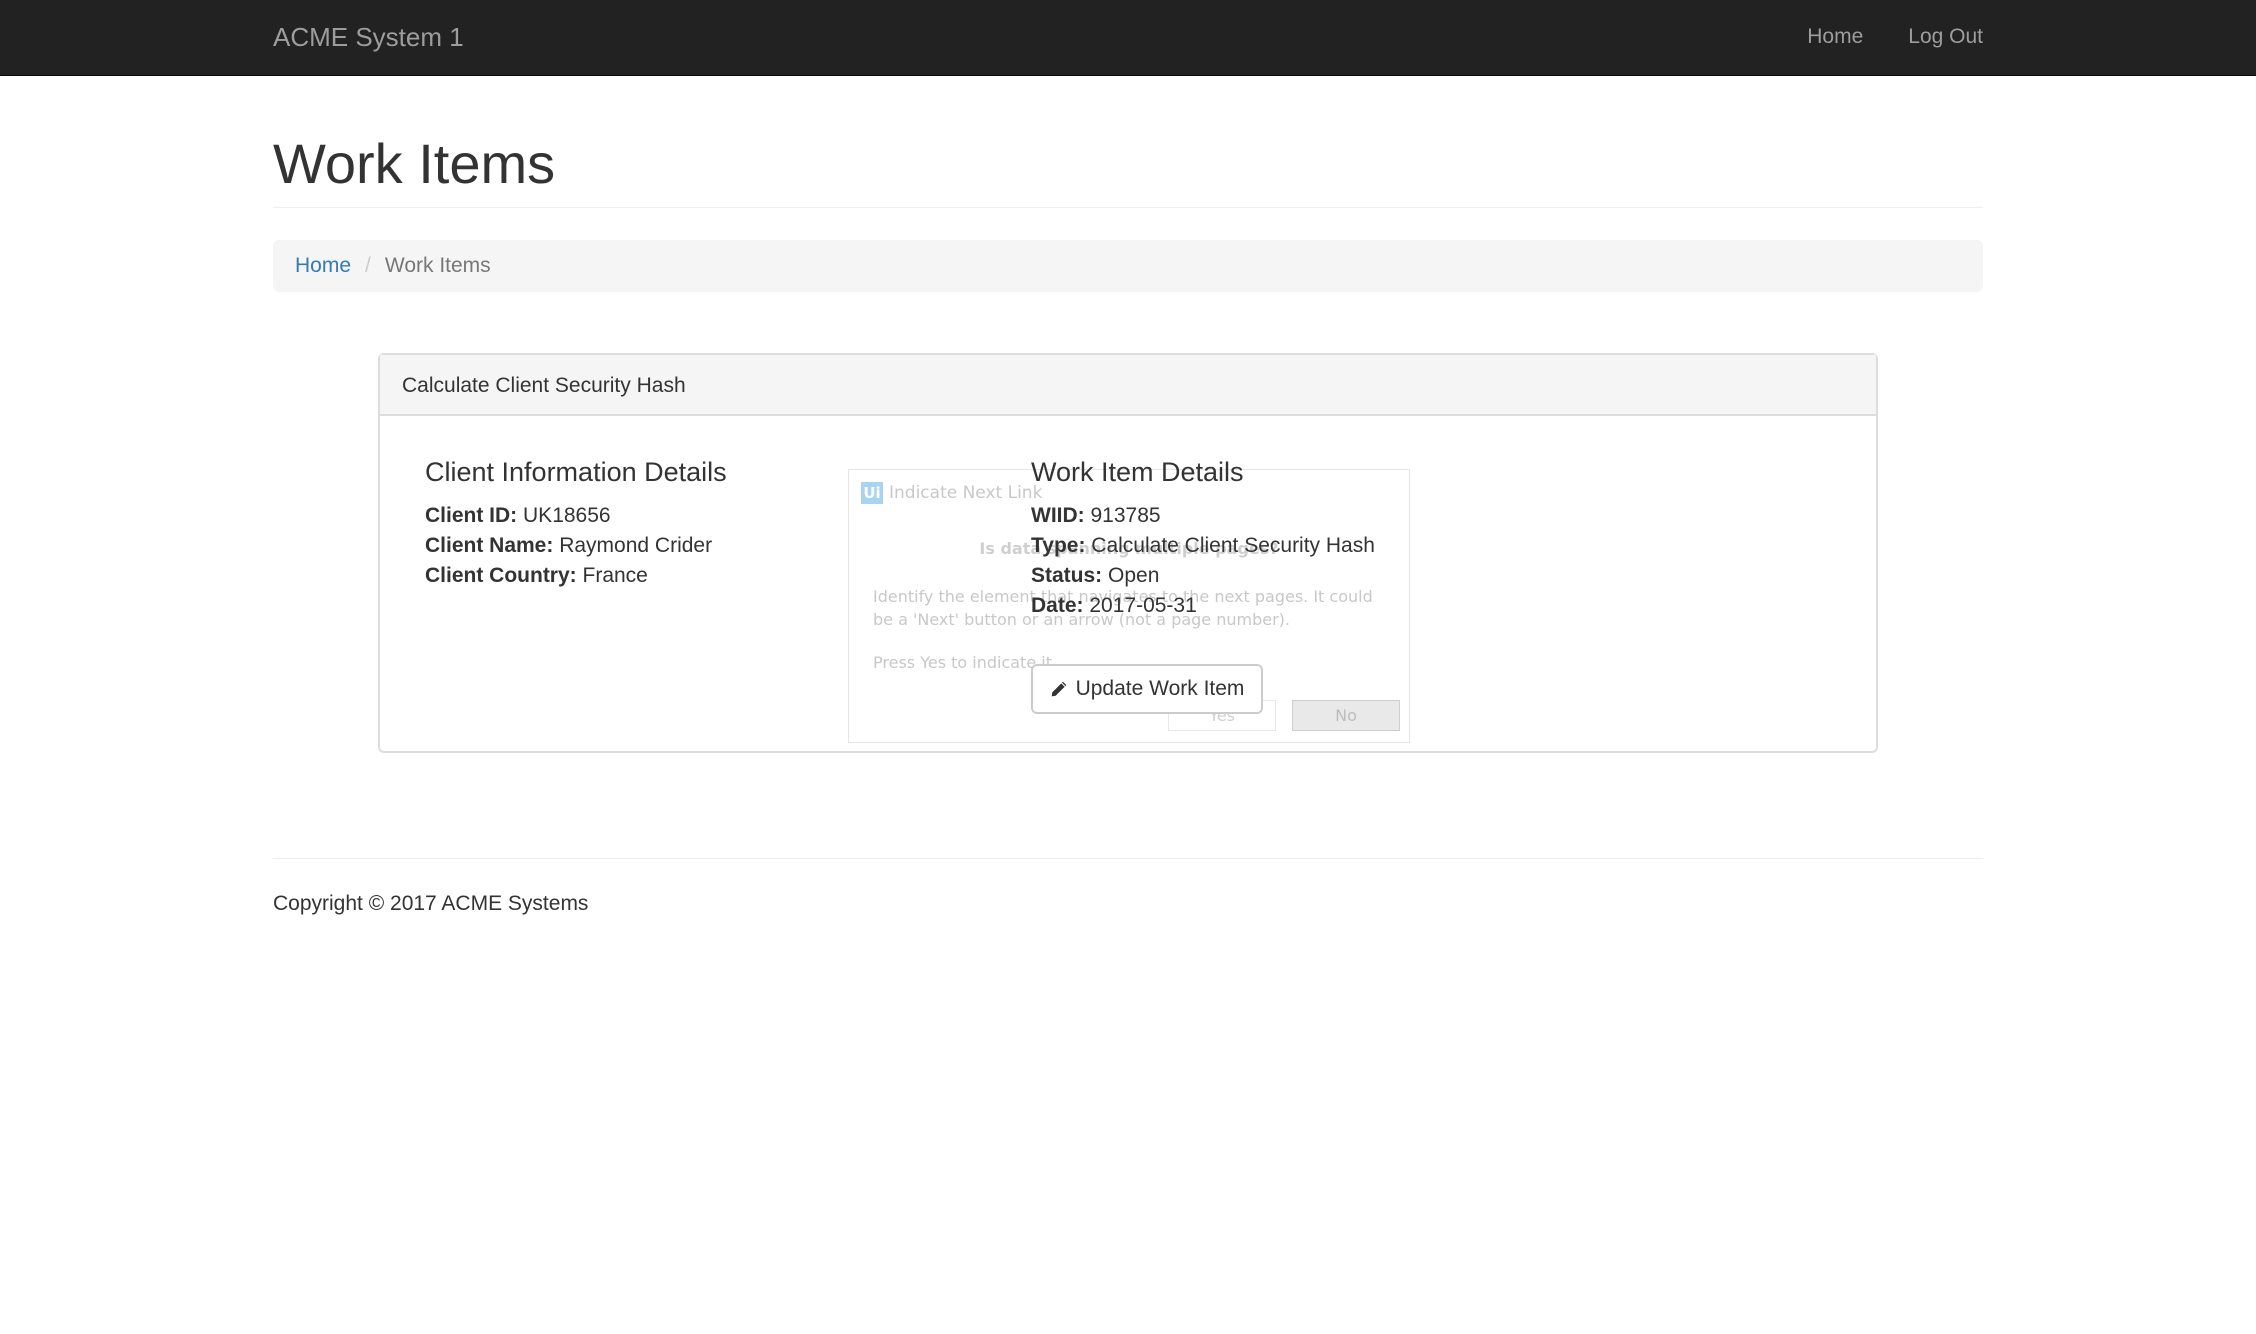  I want to click on date-value: 2017-05-31, so click(1143, 605).